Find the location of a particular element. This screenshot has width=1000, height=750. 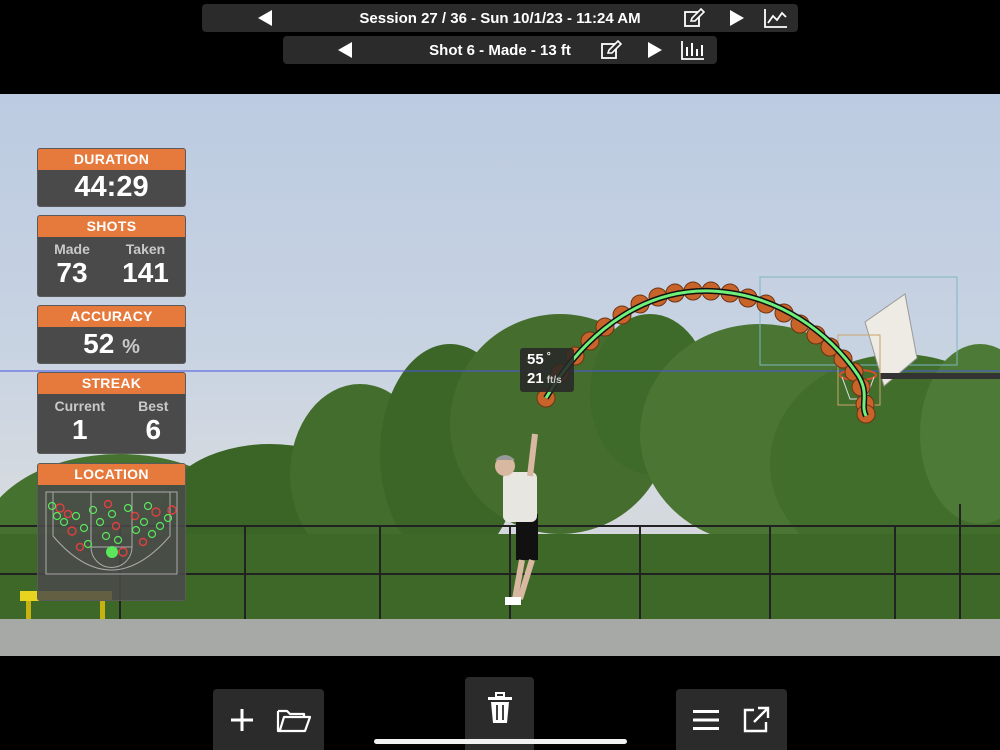

shot-chart-button is located at coordinates (693, 50).